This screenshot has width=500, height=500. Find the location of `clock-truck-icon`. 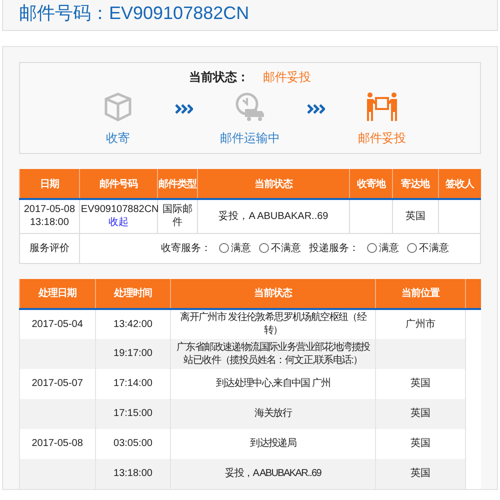

clock-truck-icon is located at coordinates (250, 107).